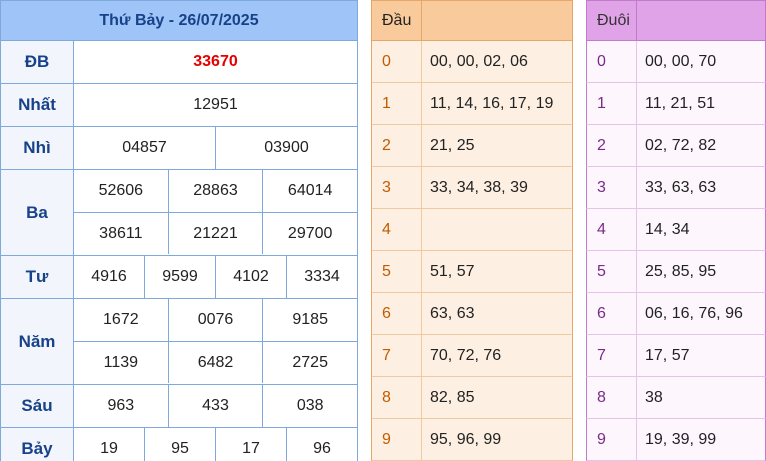 This screenshot has height=461, width=766. Describe the element at coordinates (681, 187) in the screenshot. I see `duoi-values: 33, 63, 63` at that location.